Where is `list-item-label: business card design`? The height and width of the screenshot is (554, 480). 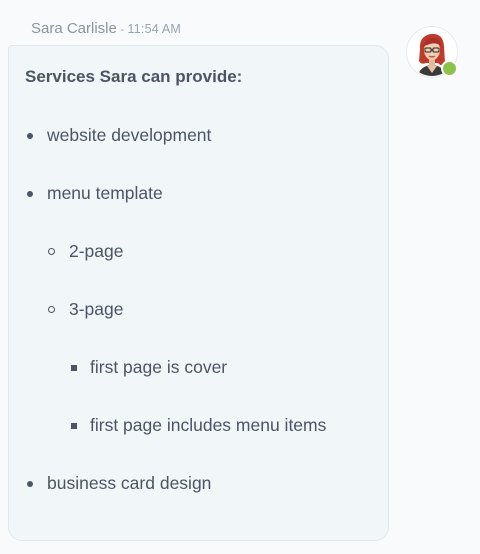 list-item-label: business card design is located at coordinates (129, 483).